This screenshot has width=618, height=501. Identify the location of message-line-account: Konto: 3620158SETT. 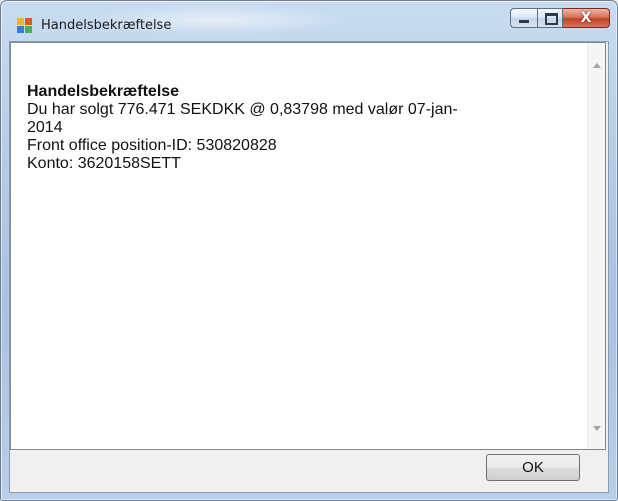
(104, 163).